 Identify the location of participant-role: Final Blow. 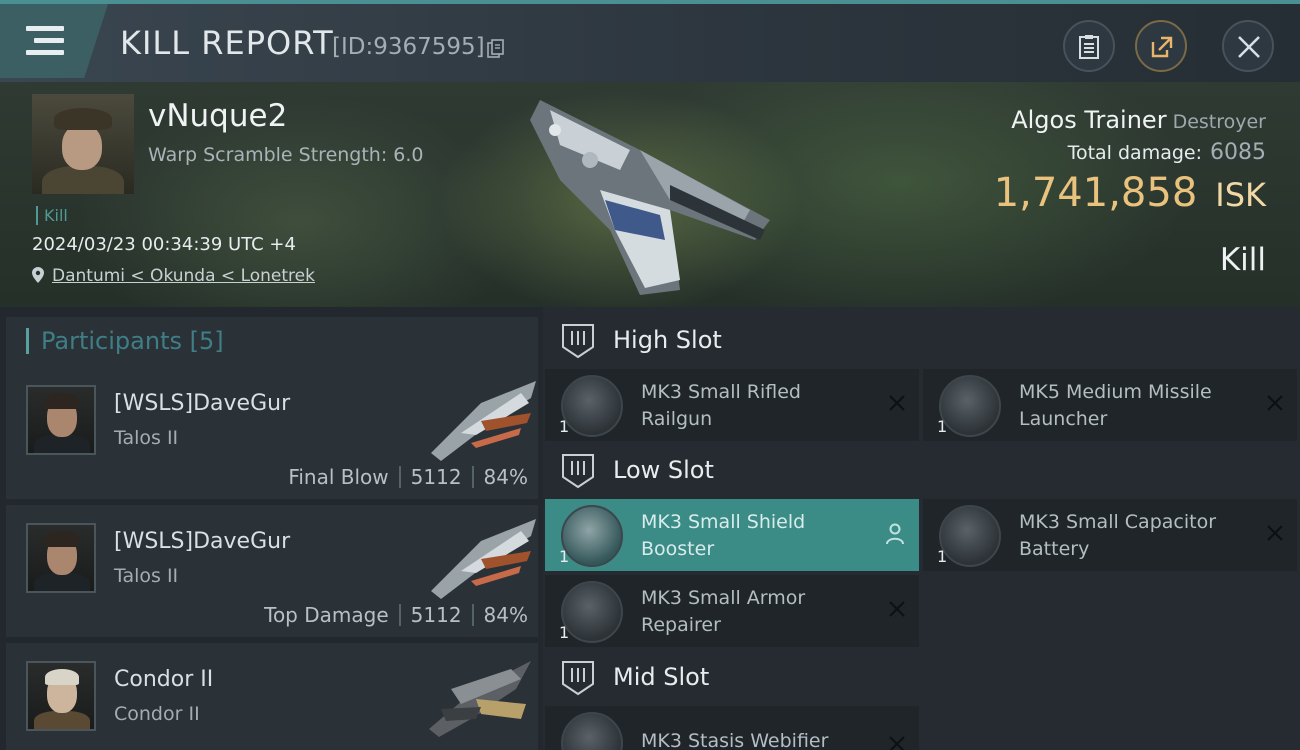
(338, 477).